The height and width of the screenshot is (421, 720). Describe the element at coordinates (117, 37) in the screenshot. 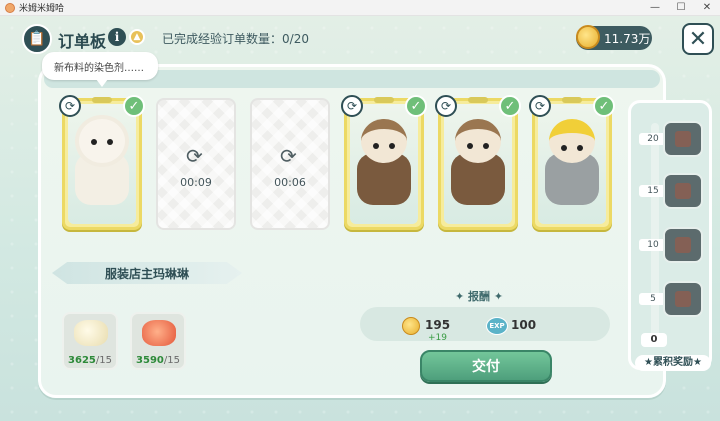

I see `info-icon: i` at that location.